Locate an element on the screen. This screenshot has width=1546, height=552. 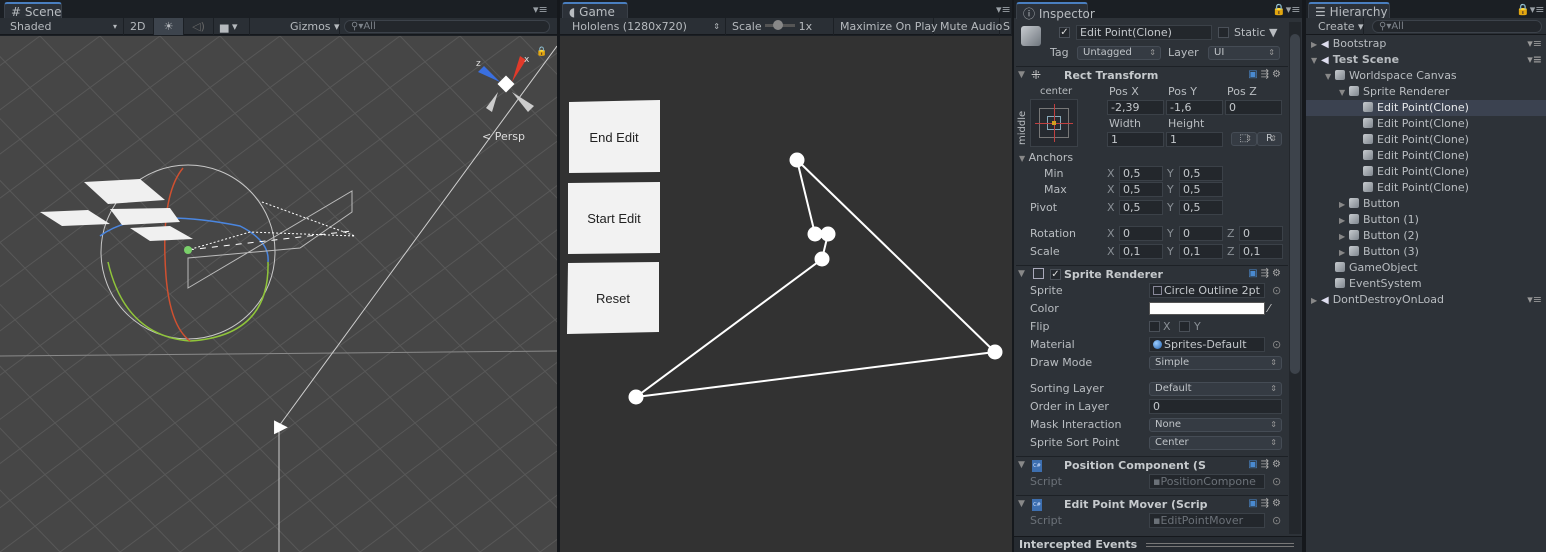
create-dropdown: Create ▾ is located at coordinates (1338, 26).